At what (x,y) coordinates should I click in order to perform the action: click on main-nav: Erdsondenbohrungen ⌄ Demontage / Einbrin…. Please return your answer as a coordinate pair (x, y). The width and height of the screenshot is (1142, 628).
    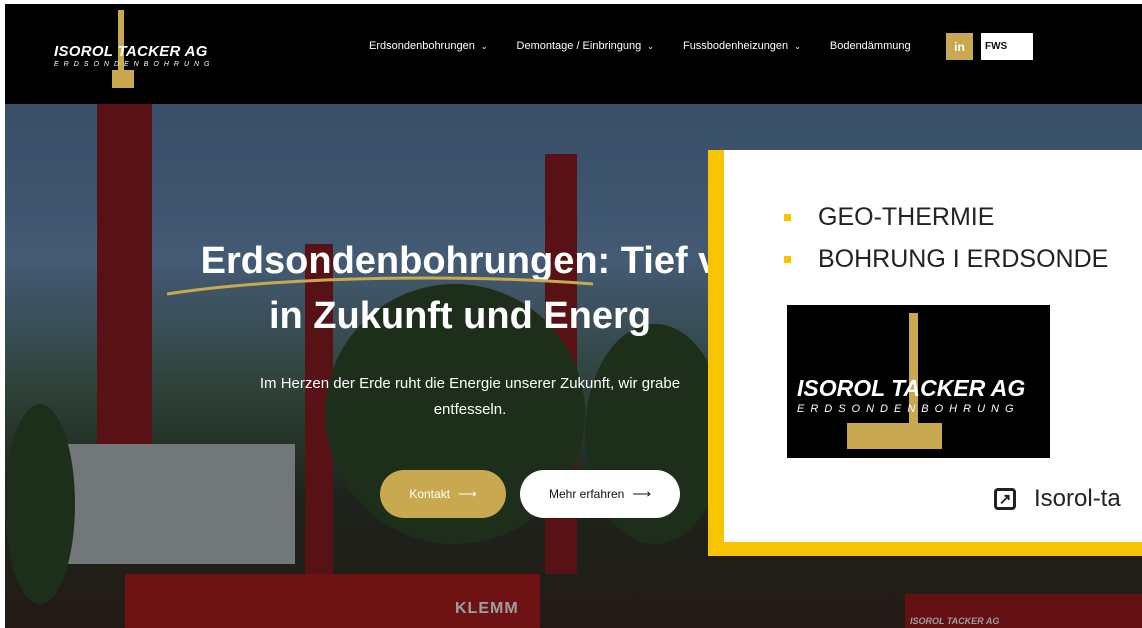
    Looking at the image, I should click on (654, 46).